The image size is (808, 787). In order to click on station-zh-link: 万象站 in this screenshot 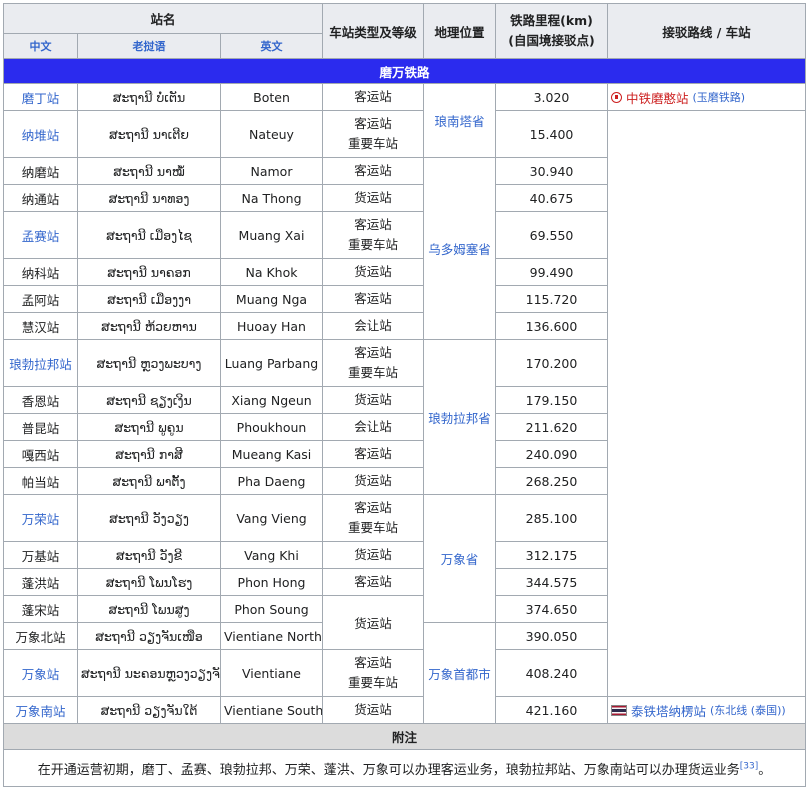, I will do `click(41, 674)`.